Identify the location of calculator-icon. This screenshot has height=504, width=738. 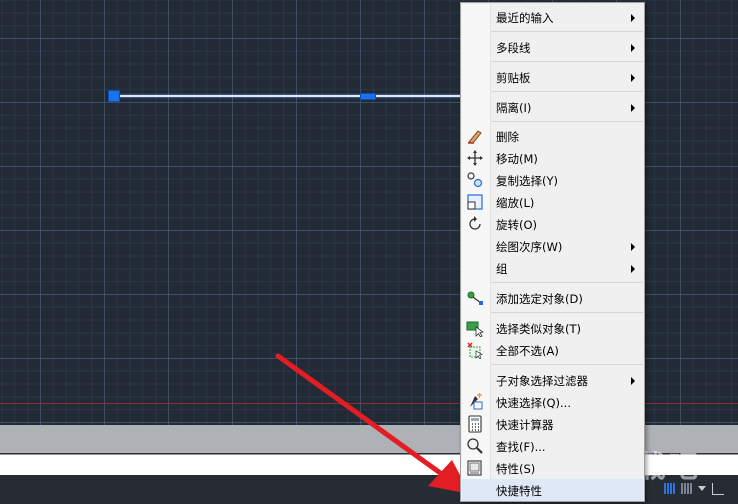
(475, 424).